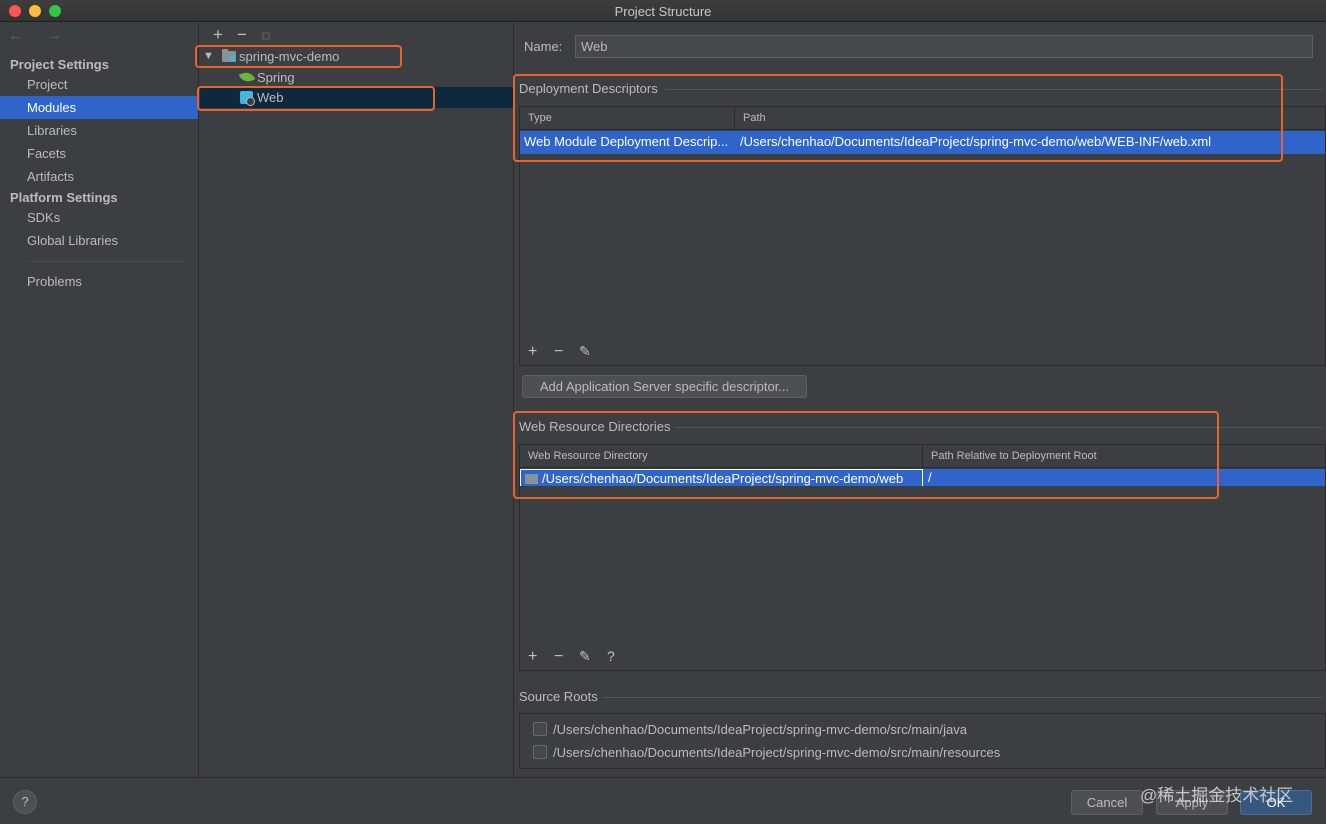  I want to click on tree-node-label: Spring, so click(276, 77).